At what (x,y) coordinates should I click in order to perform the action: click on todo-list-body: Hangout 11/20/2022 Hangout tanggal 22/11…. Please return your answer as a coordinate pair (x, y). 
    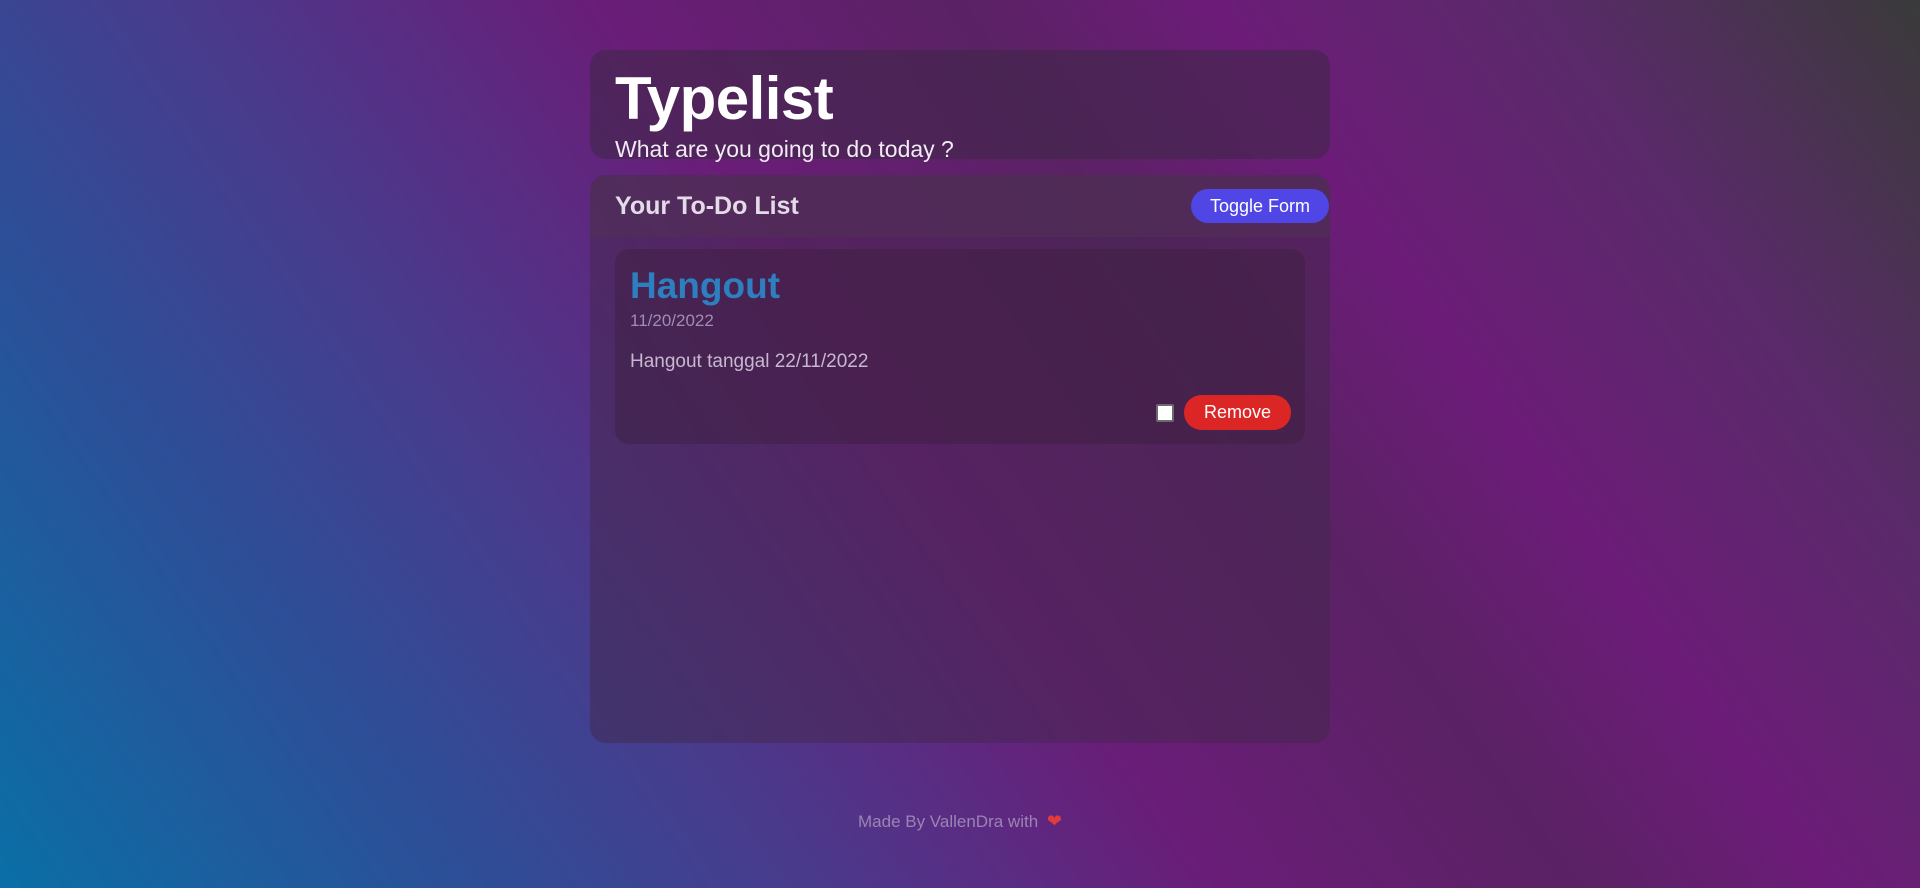
    Looking at the image, I should click on (960, 346).